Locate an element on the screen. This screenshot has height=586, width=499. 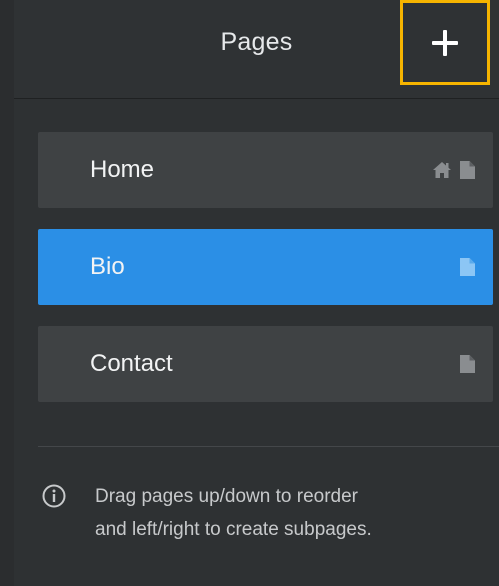
page-item-label: Bio is located at coordinates (107, 266).